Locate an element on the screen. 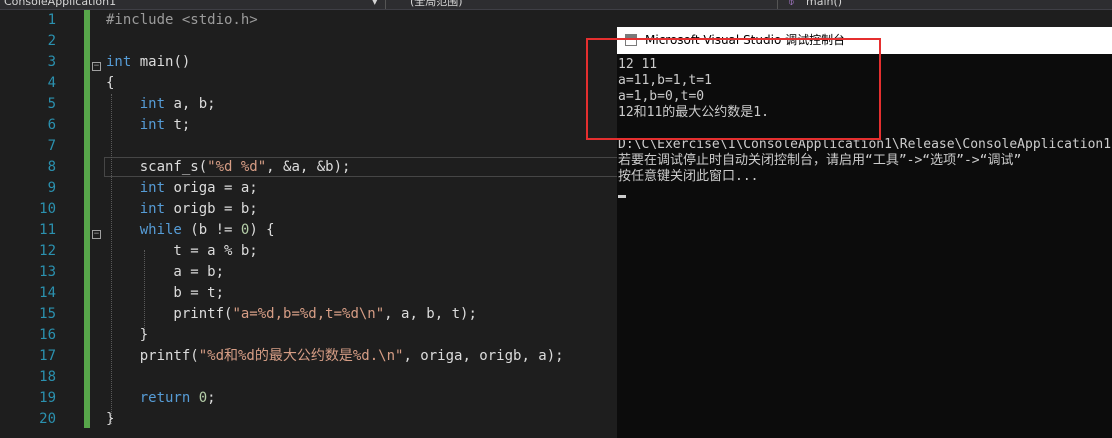 The height and width of the screenshot is (438, 1112). code-text: printf("a=%d,b=%d,t=%d\n", a, b, t); is located at coordinates (291, 314).